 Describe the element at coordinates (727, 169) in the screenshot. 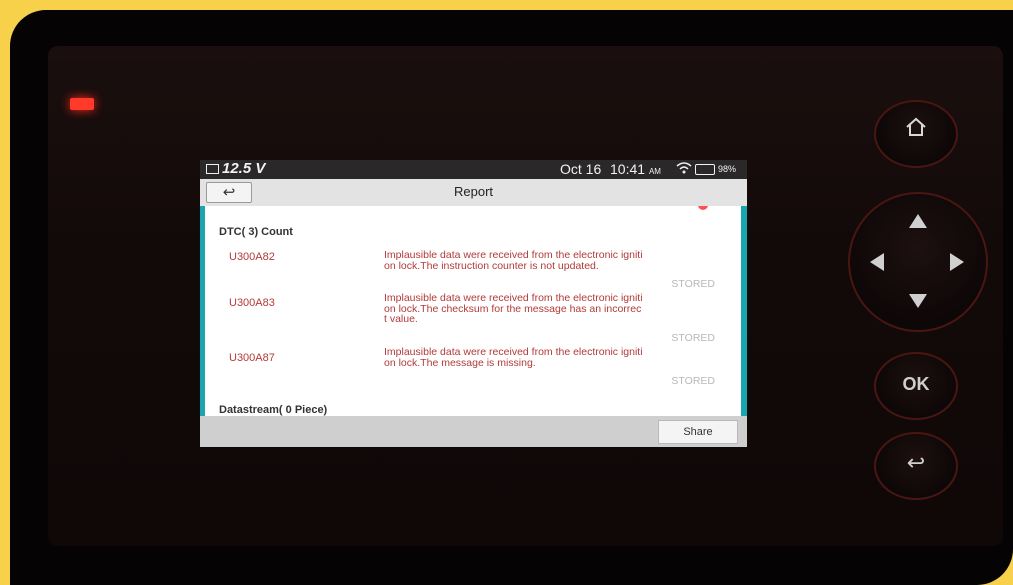

I see `battery-percent: 98%` at that location.